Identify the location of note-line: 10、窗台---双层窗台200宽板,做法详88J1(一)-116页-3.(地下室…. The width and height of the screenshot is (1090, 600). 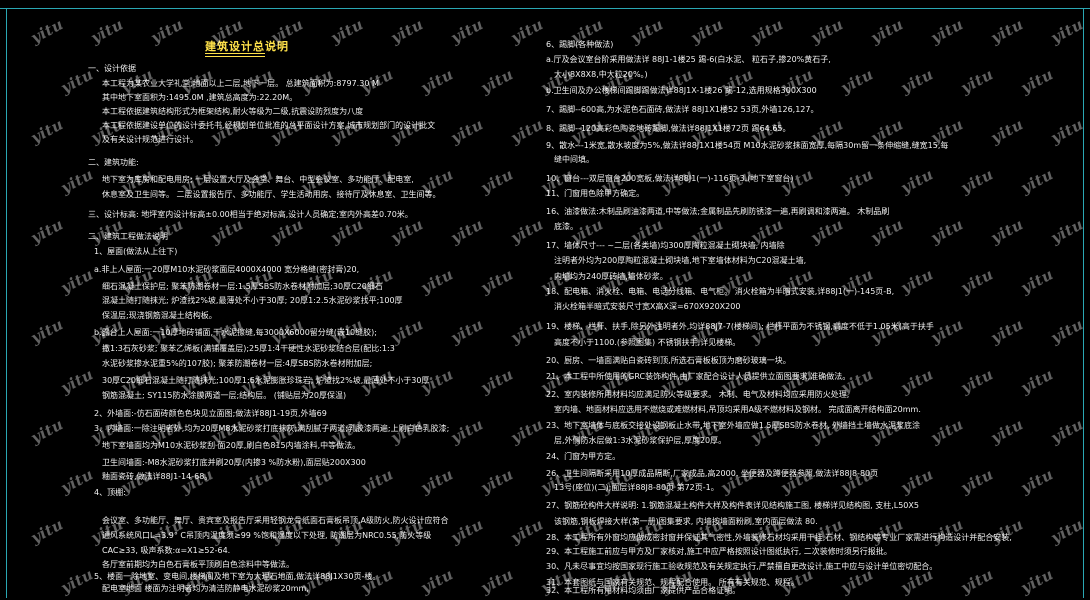
(670, 178).